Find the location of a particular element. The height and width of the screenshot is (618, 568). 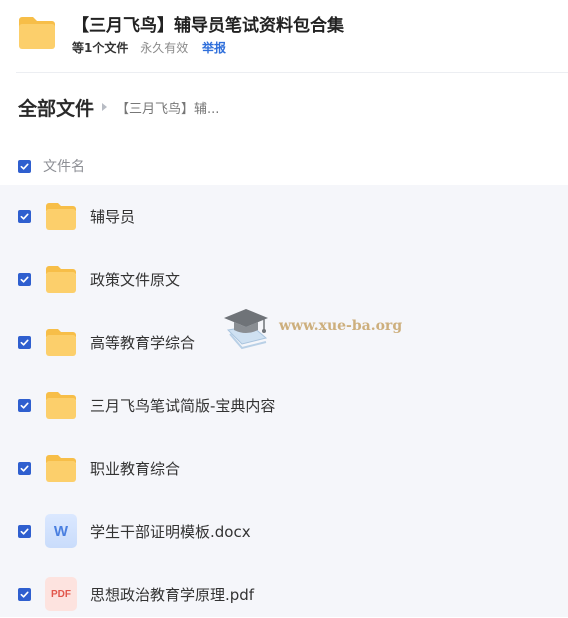

file-name: 三月飞鸟笔试简版-宝典内容 is located at coordinates (182, 405).